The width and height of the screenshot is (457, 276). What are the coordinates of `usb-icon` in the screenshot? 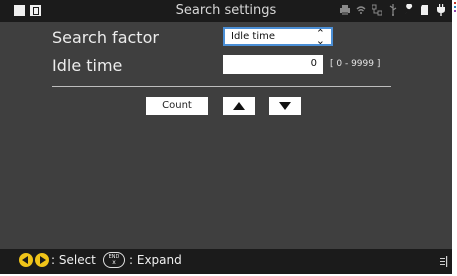 It's located at (393, 10).